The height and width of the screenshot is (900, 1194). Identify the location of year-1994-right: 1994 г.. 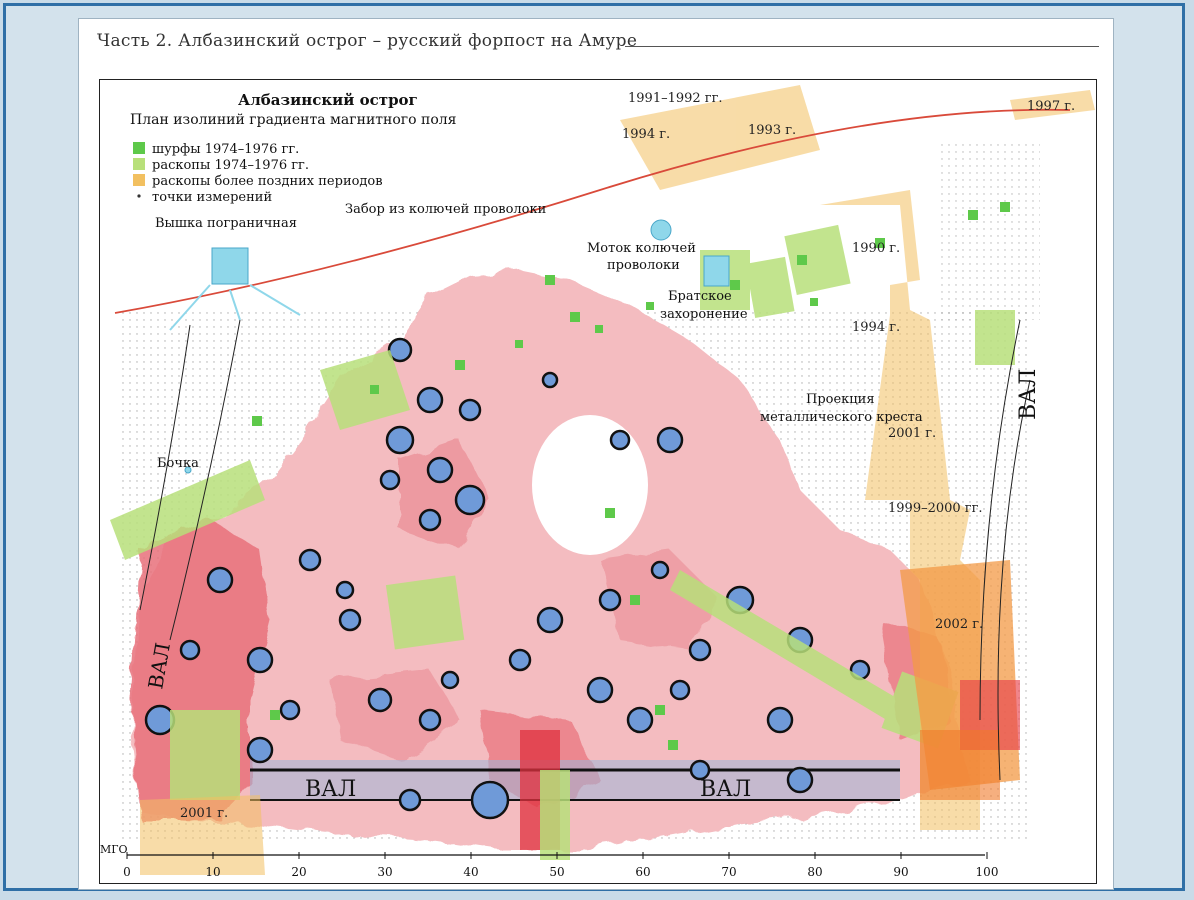
(876, 327).